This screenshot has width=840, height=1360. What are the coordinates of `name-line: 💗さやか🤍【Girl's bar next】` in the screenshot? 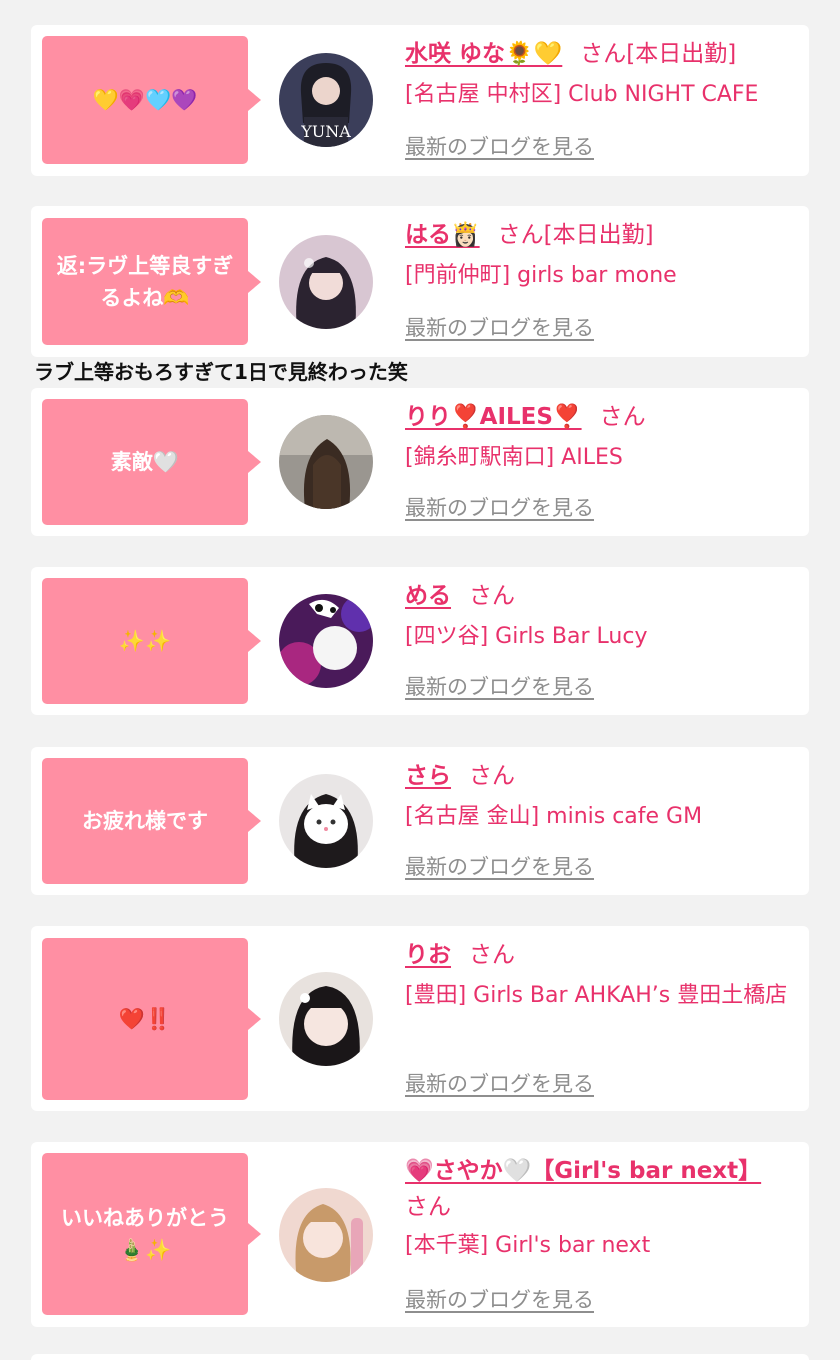 It's located at (600, 1171).